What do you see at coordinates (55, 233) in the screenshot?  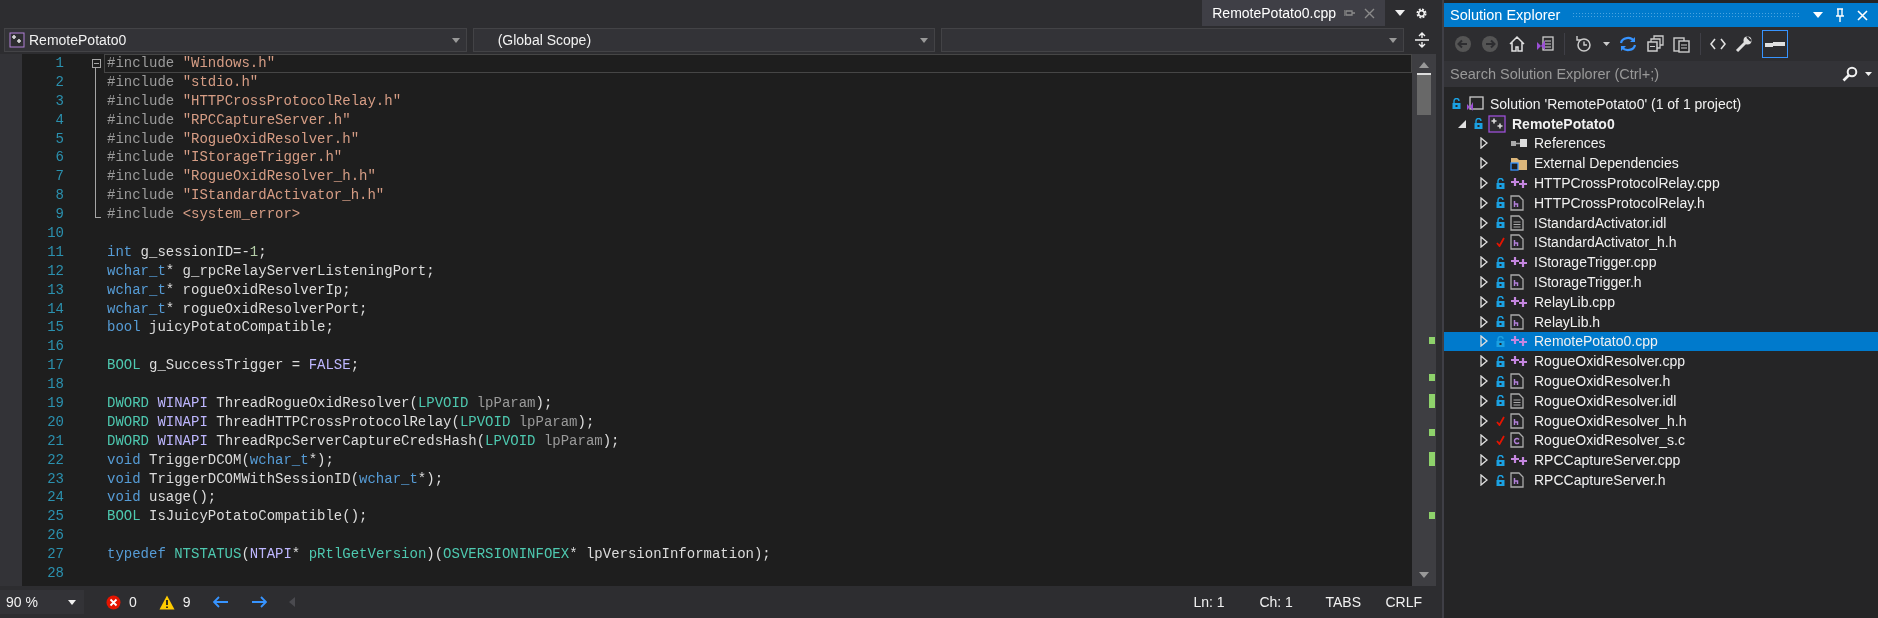 I see `line-number: 10` at bounding box center [55, 233].